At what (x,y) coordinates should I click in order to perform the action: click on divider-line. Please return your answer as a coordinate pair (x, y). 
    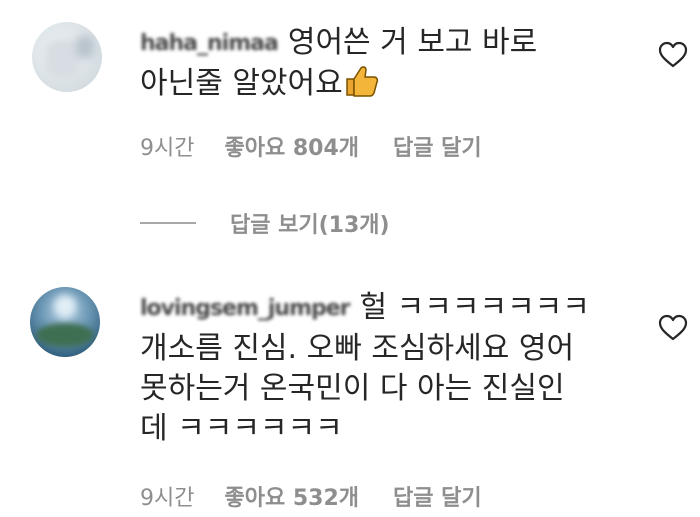
    Looking at the image, I should click on (168, 223).